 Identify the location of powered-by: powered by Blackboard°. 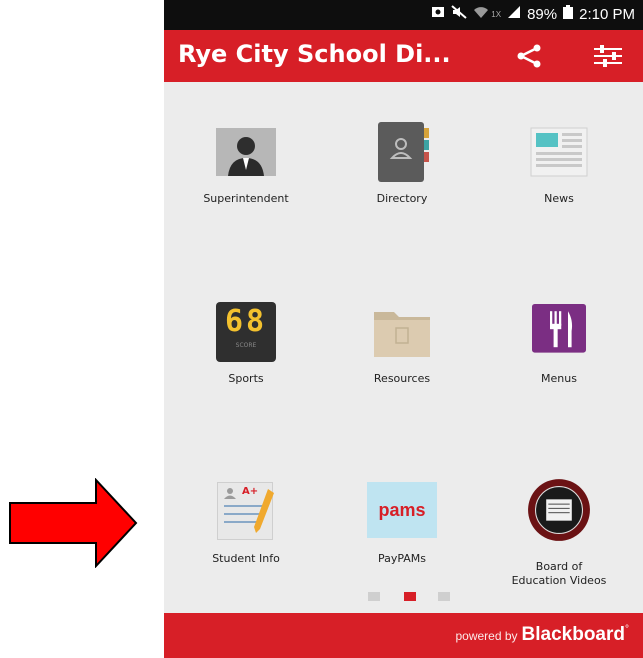
(542, 635).